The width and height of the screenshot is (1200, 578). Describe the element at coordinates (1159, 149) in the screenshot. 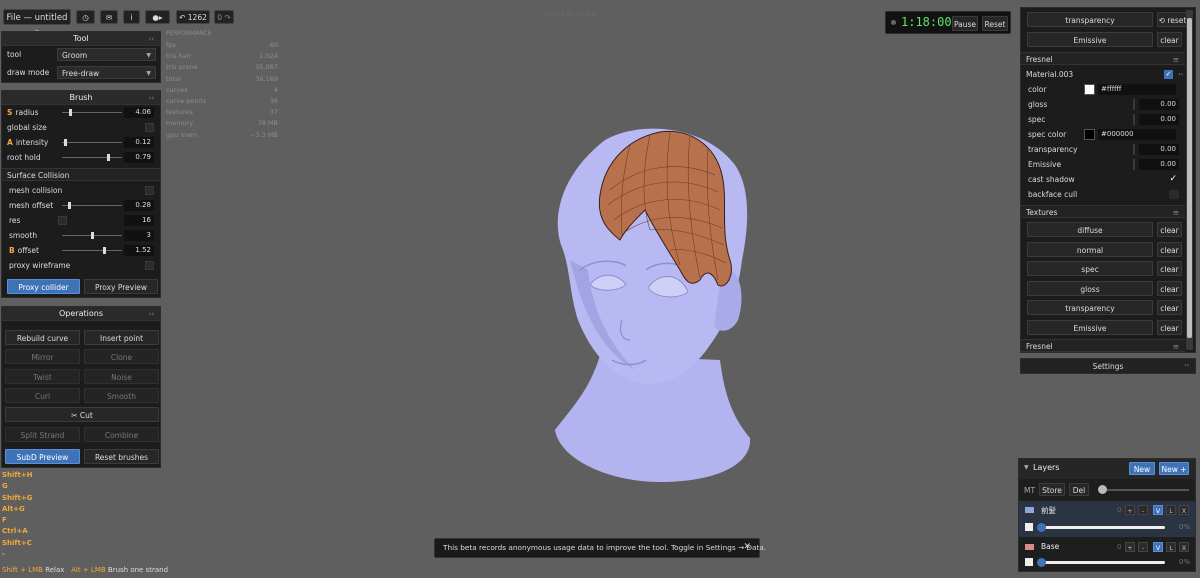

I see `transparency-value: 0.00` at that location.